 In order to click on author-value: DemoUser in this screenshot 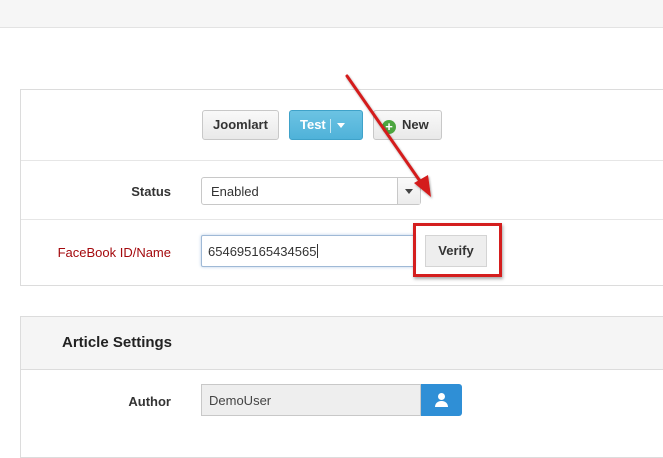, I will do `click(240, 400)`.